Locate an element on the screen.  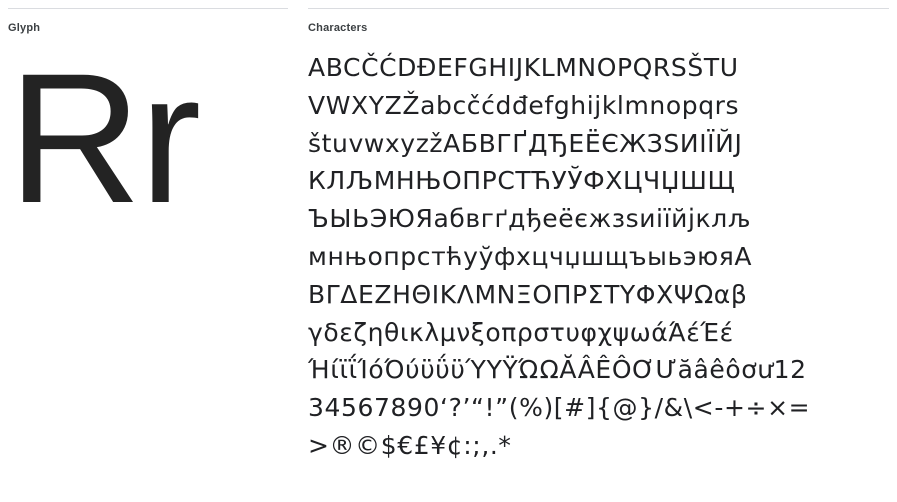
character-row: ЪЫЬЭЮЯабвгґдђеёєжзѕиіїйјклљ is located at coordinates (529, 219).